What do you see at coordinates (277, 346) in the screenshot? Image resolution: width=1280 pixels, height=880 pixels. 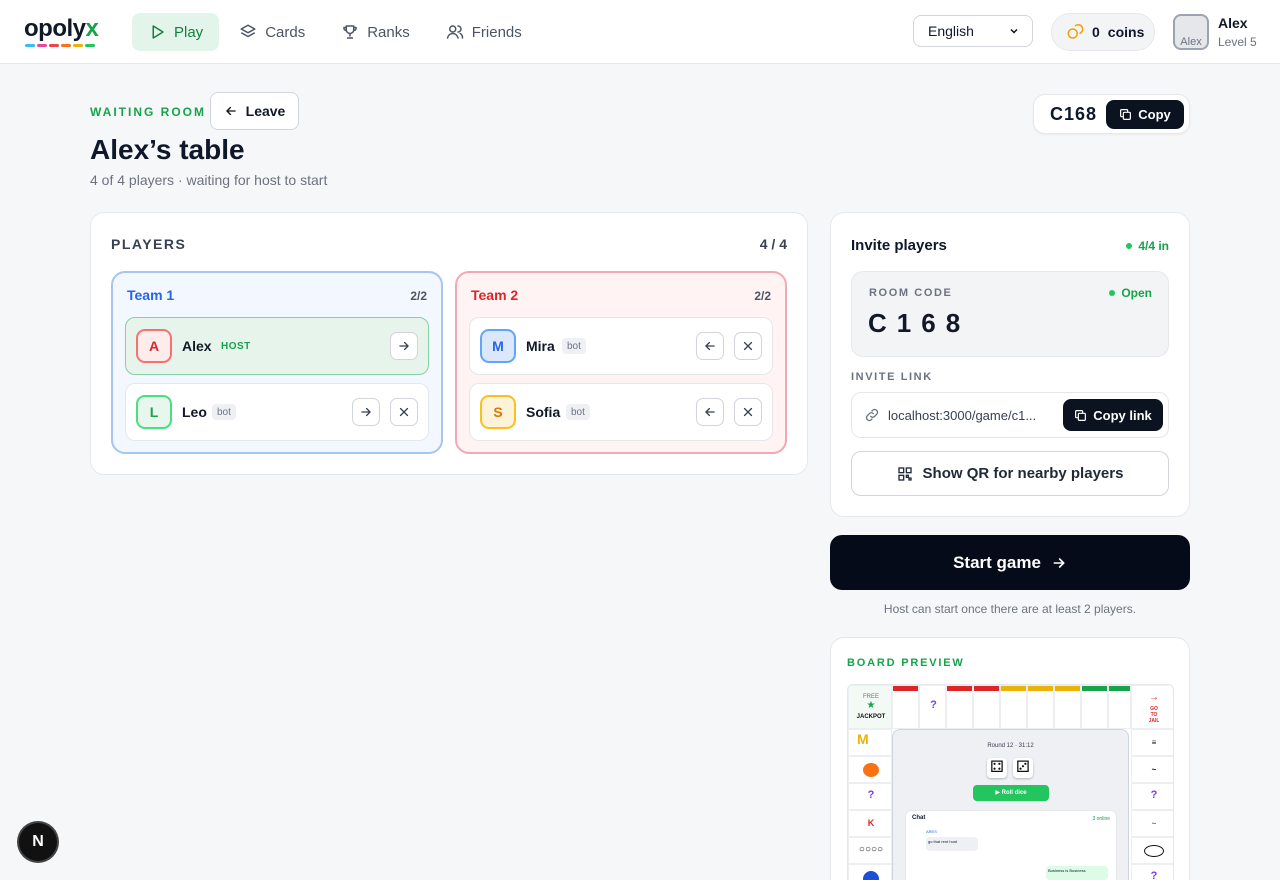 I see `player-row-alex: A Alex HOST` at bounding box center [277, 346].